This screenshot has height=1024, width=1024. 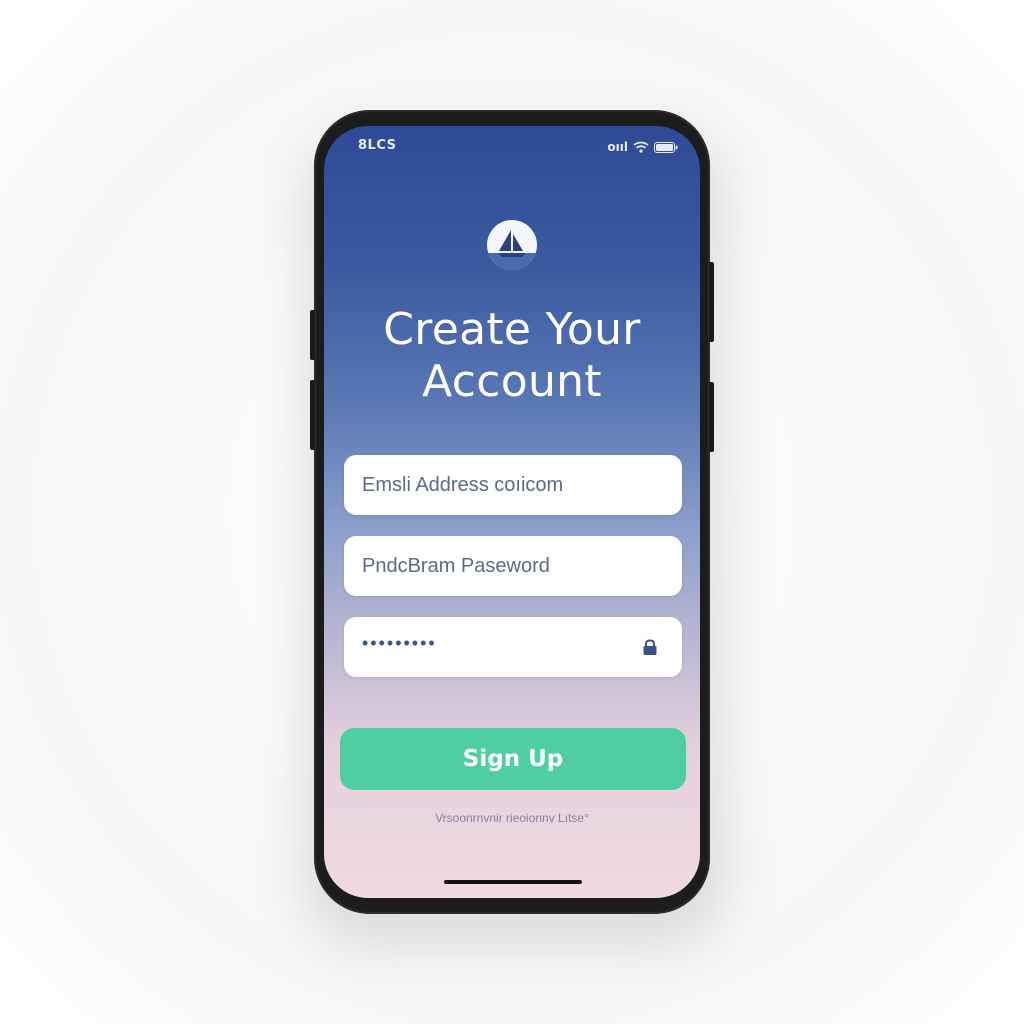 I want to click on password-placeholder: PndcBram Paseword, so click(x=456, y=565).